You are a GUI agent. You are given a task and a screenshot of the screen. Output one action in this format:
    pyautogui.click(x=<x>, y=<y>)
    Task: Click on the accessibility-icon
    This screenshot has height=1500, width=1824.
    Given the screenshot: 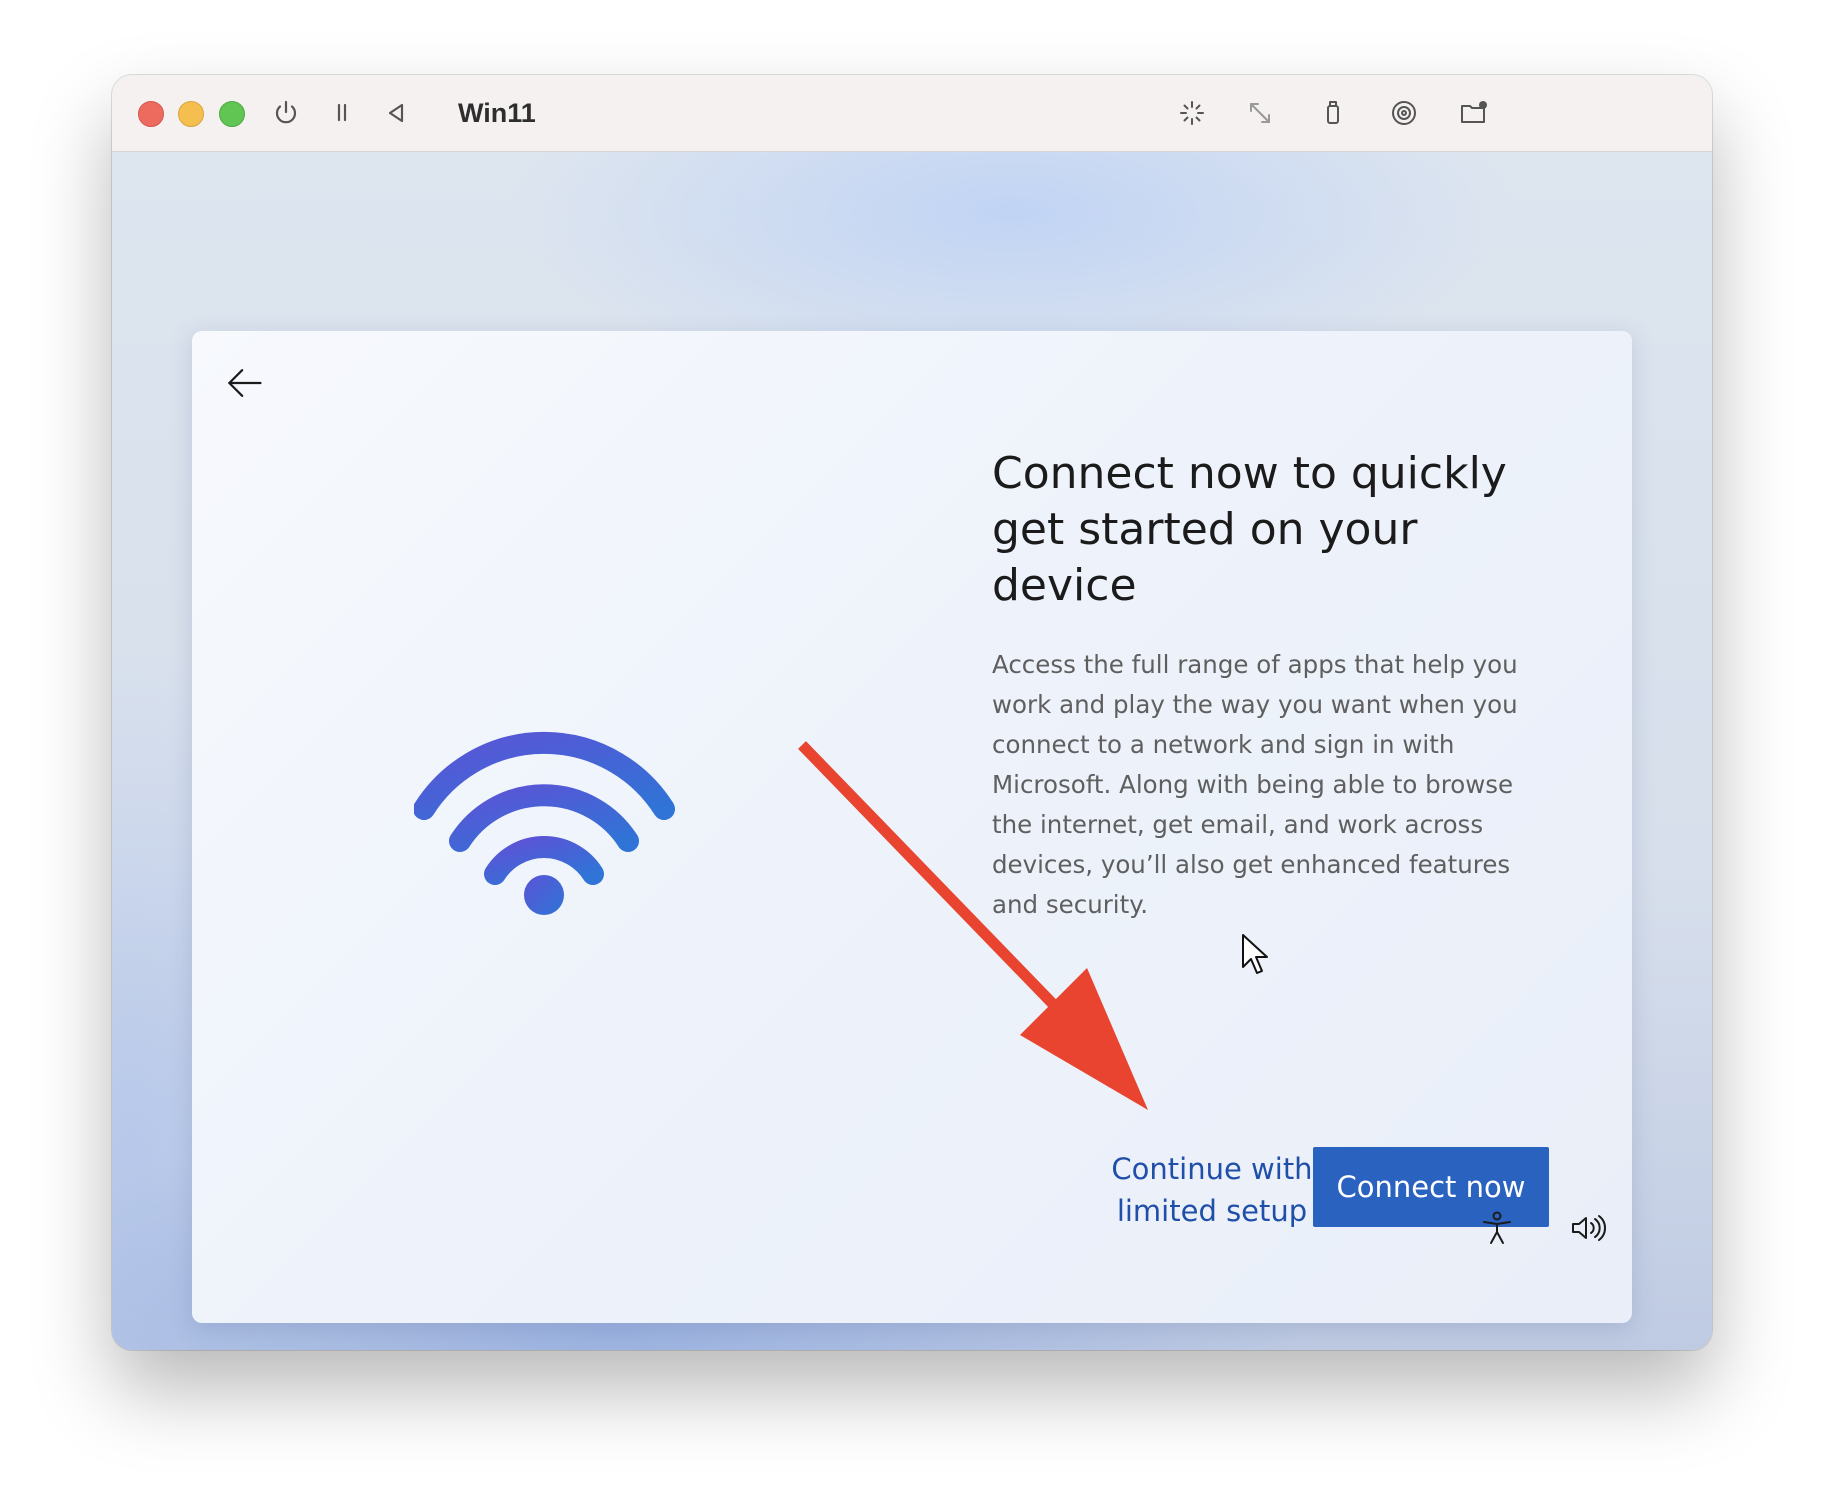 What is the action you would take?
    pyautogui.click(x=1497, y=1228)
    